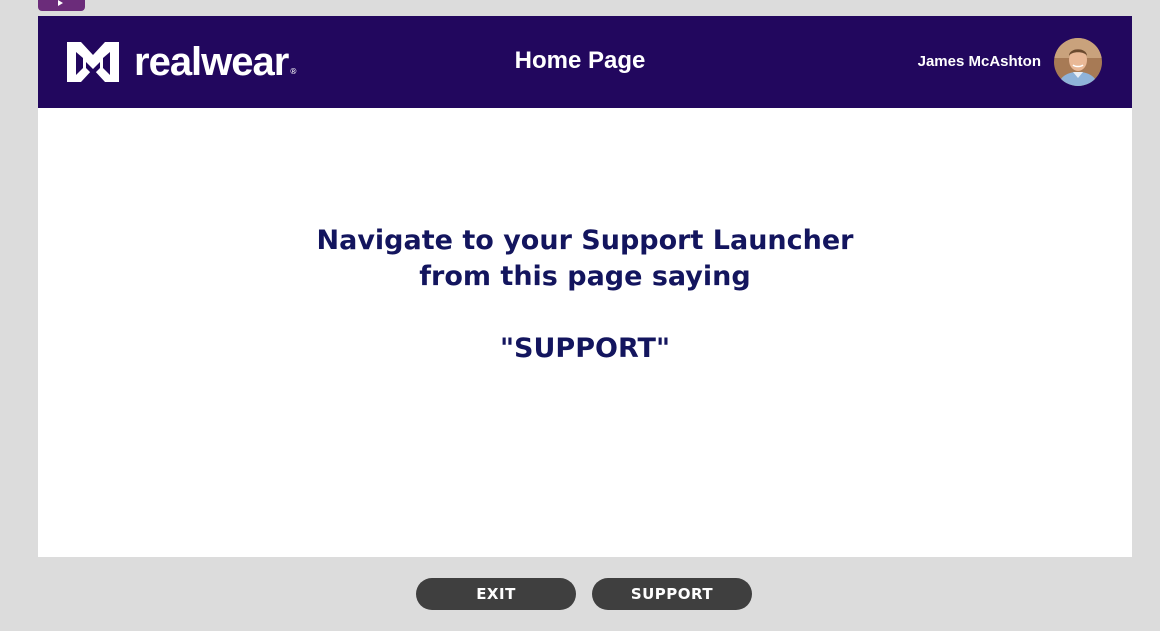 This screenshot has width=1160, height=631. I want to click on instruction-line-2: from this page saying, so click(585, 276).